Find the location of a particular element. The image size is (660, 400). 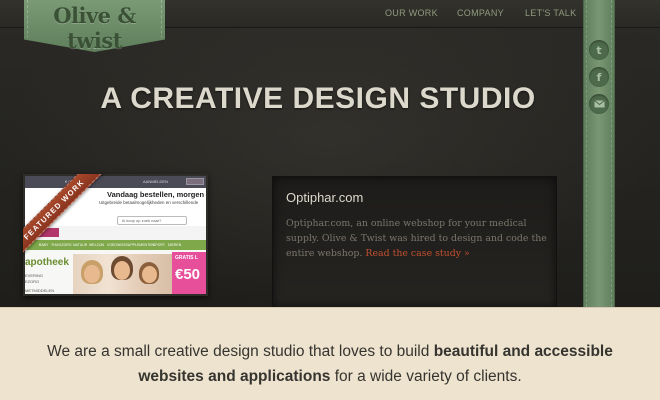

featured-ribbon-wrap: FEATURED WORK is located at coordinates (68, 219).